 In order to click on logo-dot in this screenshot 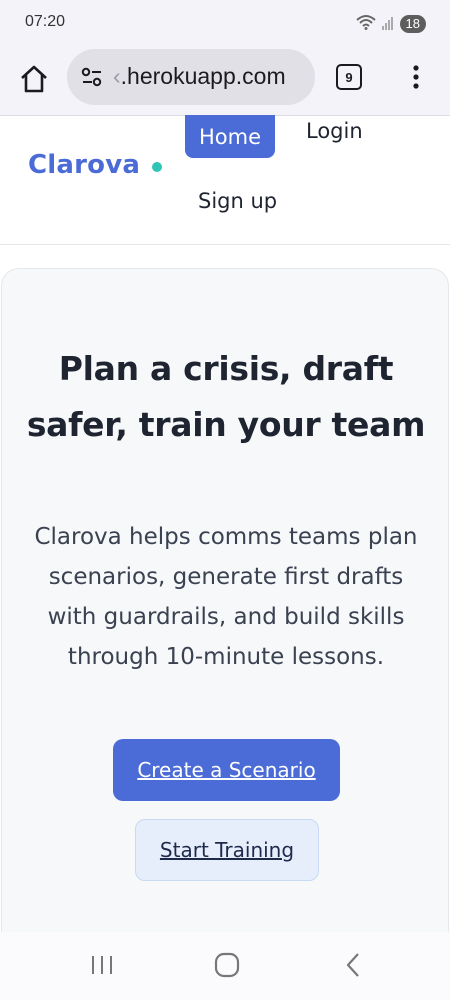, I will do `click(157, 167)`.